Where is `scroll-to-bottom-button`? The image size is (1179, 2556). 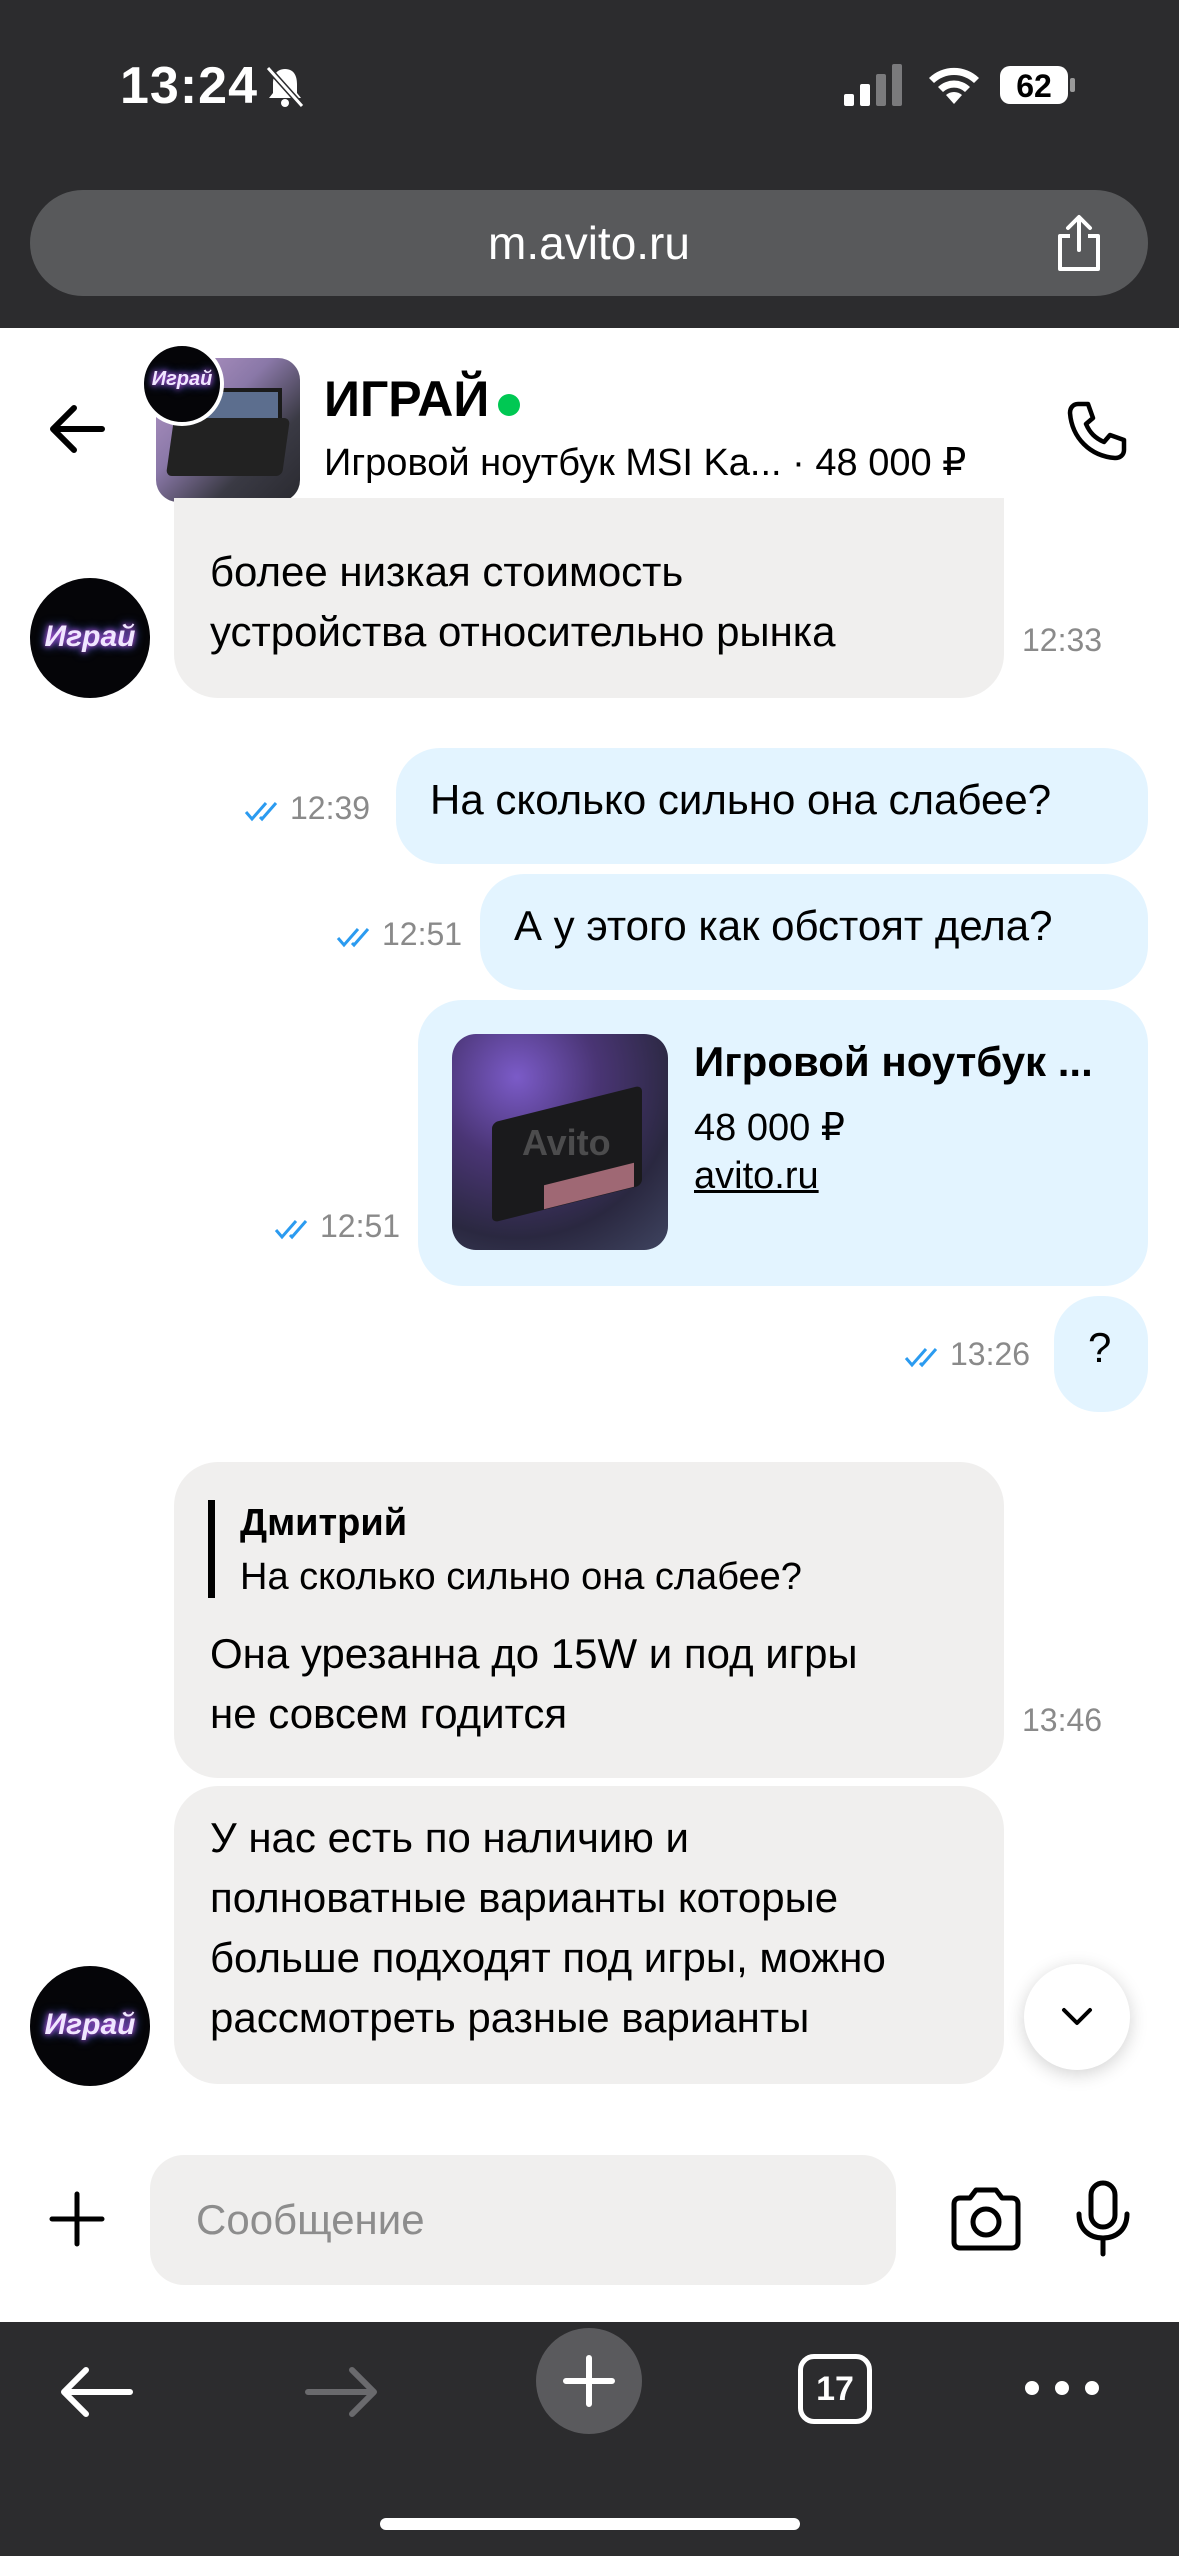
scroll-to-bottom-button is located at coordinates (1077, 2017).